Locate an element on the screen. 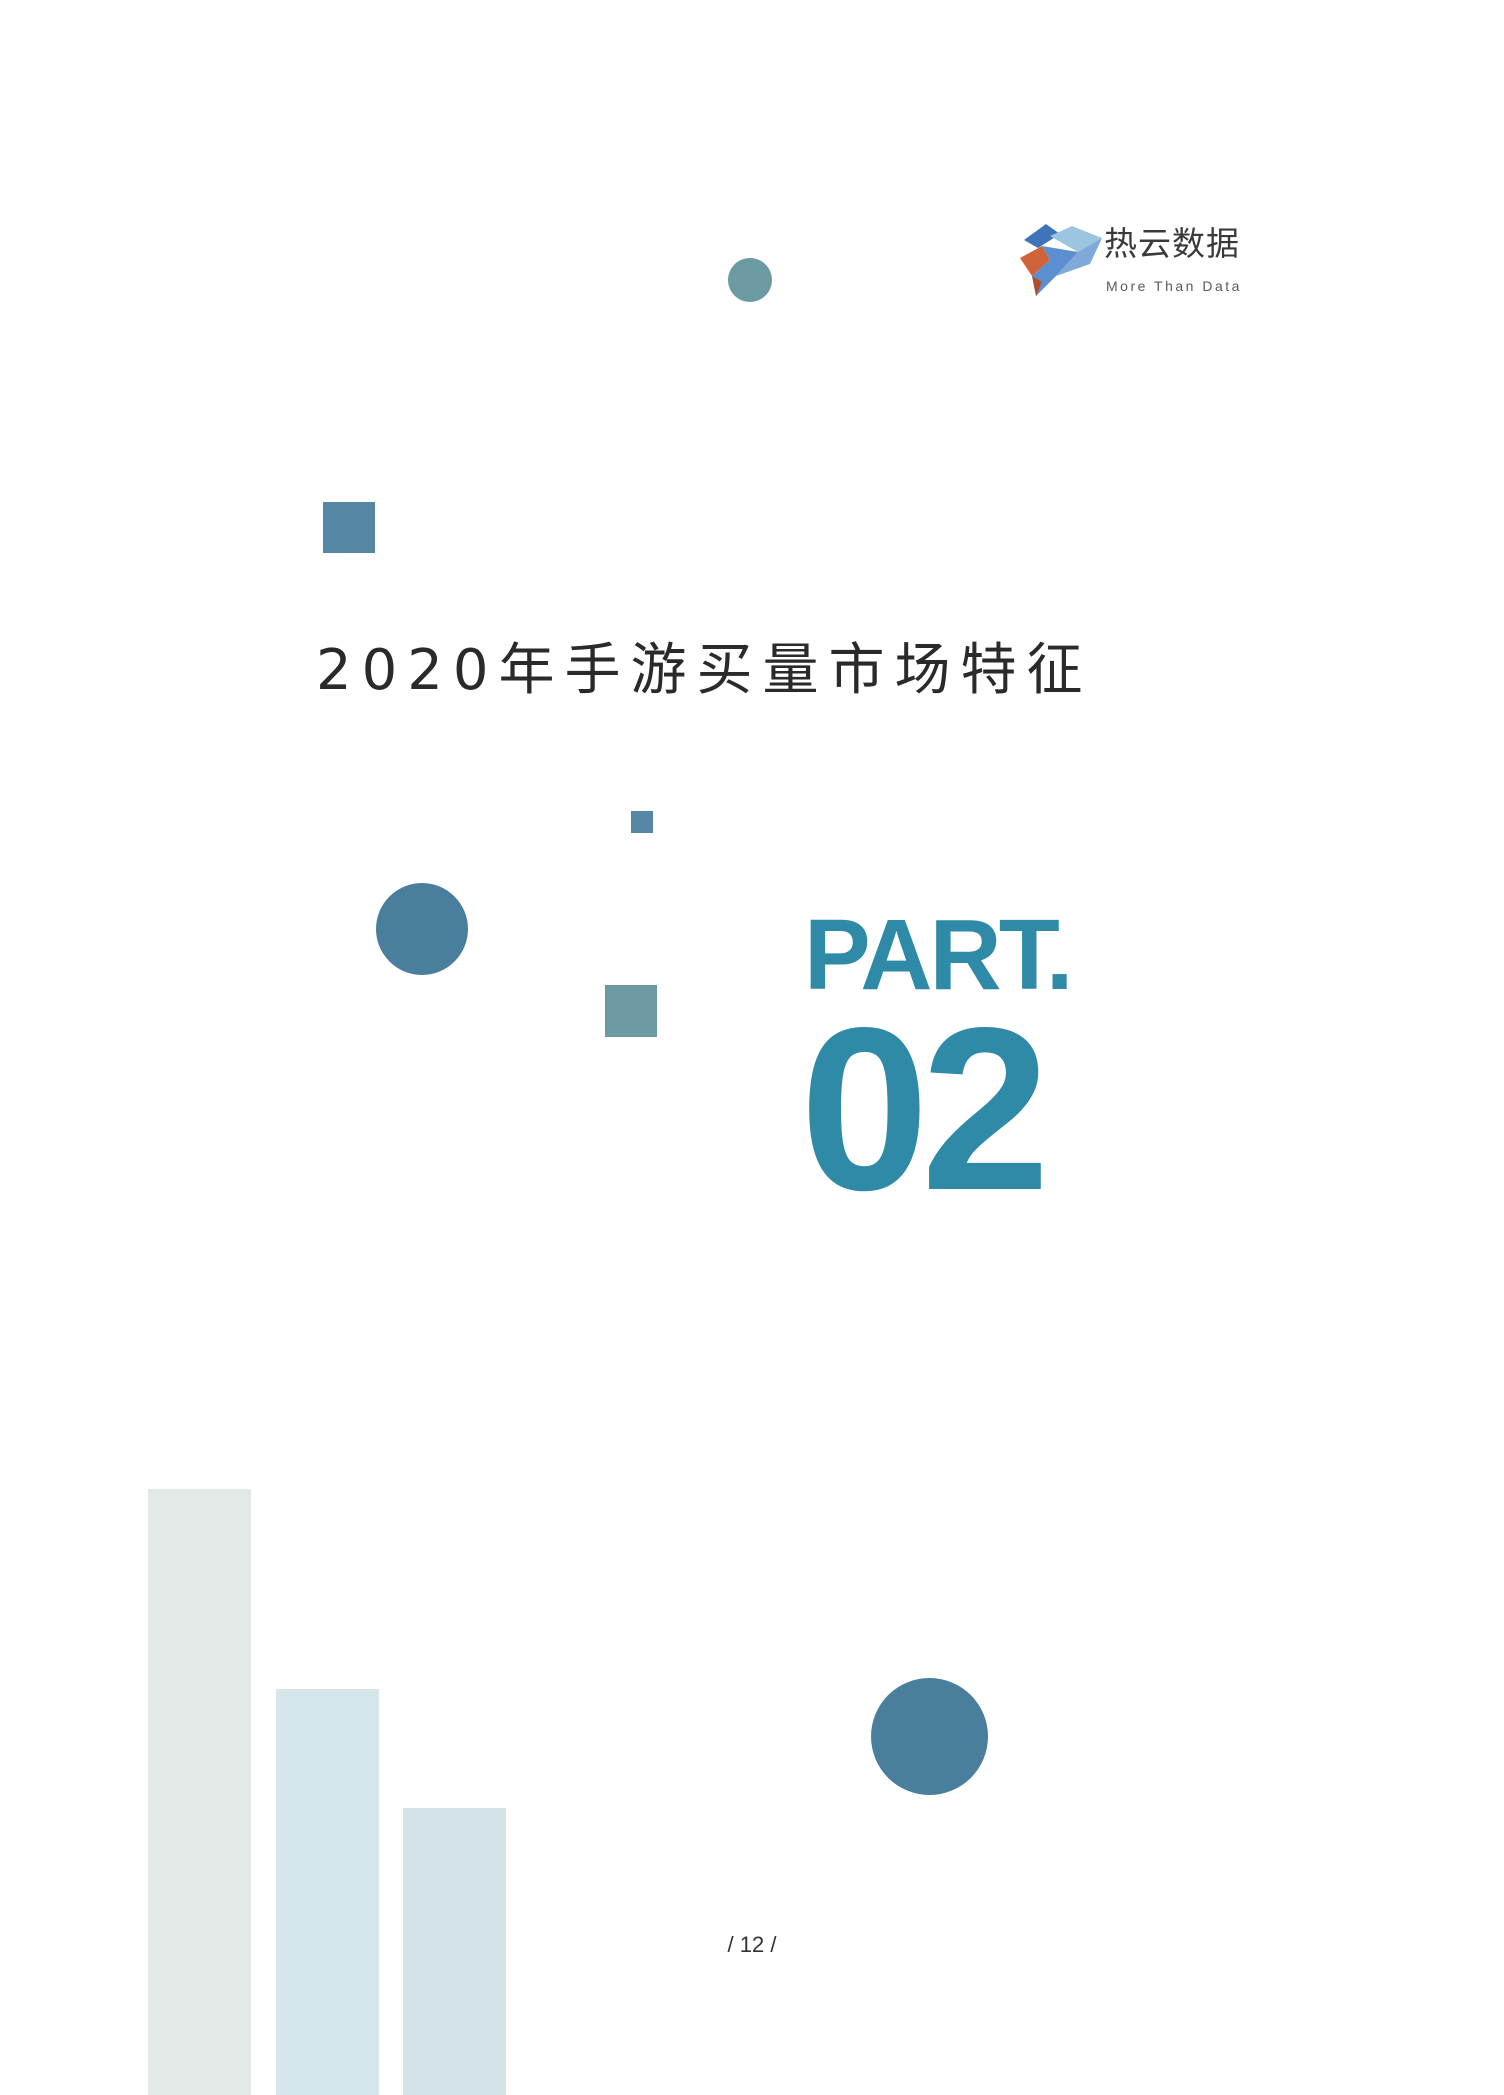 The height and width of the screenshot is (2095, 1504). decorative-bar-short is located at coordinates (454, 1951).